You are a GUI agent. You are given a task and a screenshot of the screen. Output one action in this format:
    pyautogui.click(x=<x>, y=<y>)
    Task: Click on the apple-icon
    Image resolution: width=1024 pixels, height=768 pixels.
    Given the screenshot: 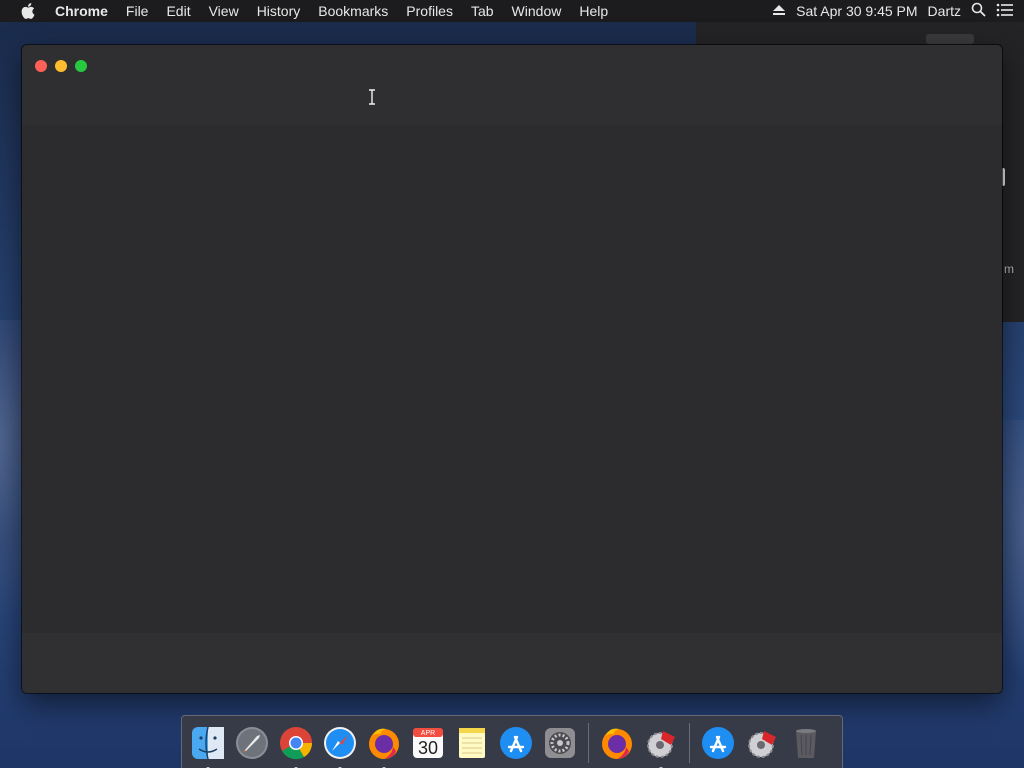 What is the action you would take?
    pyautogui.click(x=28, y=11)
    